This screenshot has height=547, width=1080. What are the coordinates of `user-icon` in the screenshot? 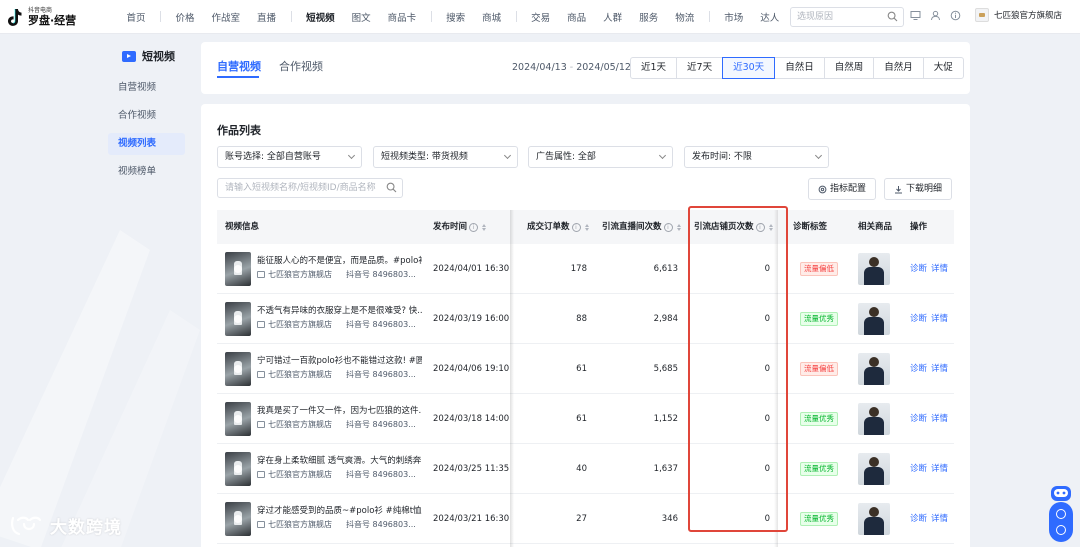 It's located at (935, 15).